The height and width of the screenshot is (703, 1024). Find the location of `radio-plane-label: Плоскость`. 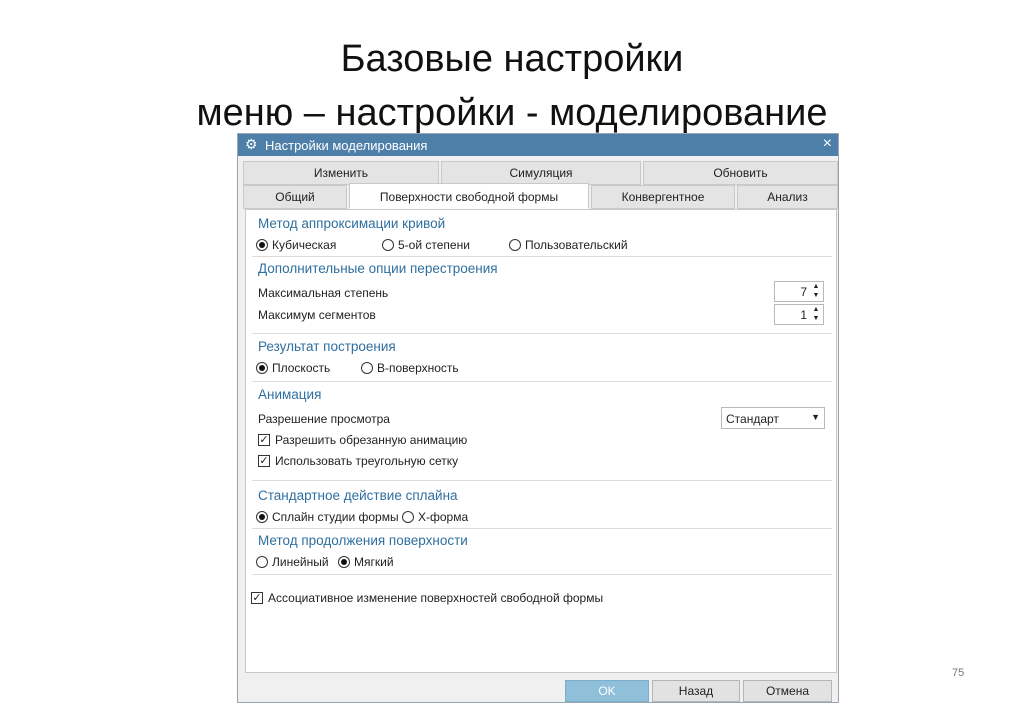

radio-plane-label: Плоскость is located at coordinates (301, 368).